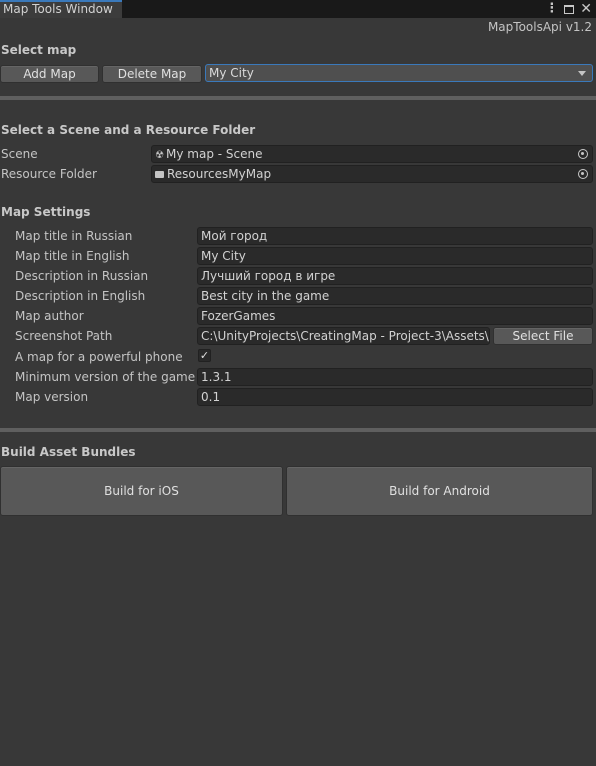  What do you see at coordinates (399, 73) in the screenshot?
I see `map-select-dropdown: My City` at bounding box center [399, 73].